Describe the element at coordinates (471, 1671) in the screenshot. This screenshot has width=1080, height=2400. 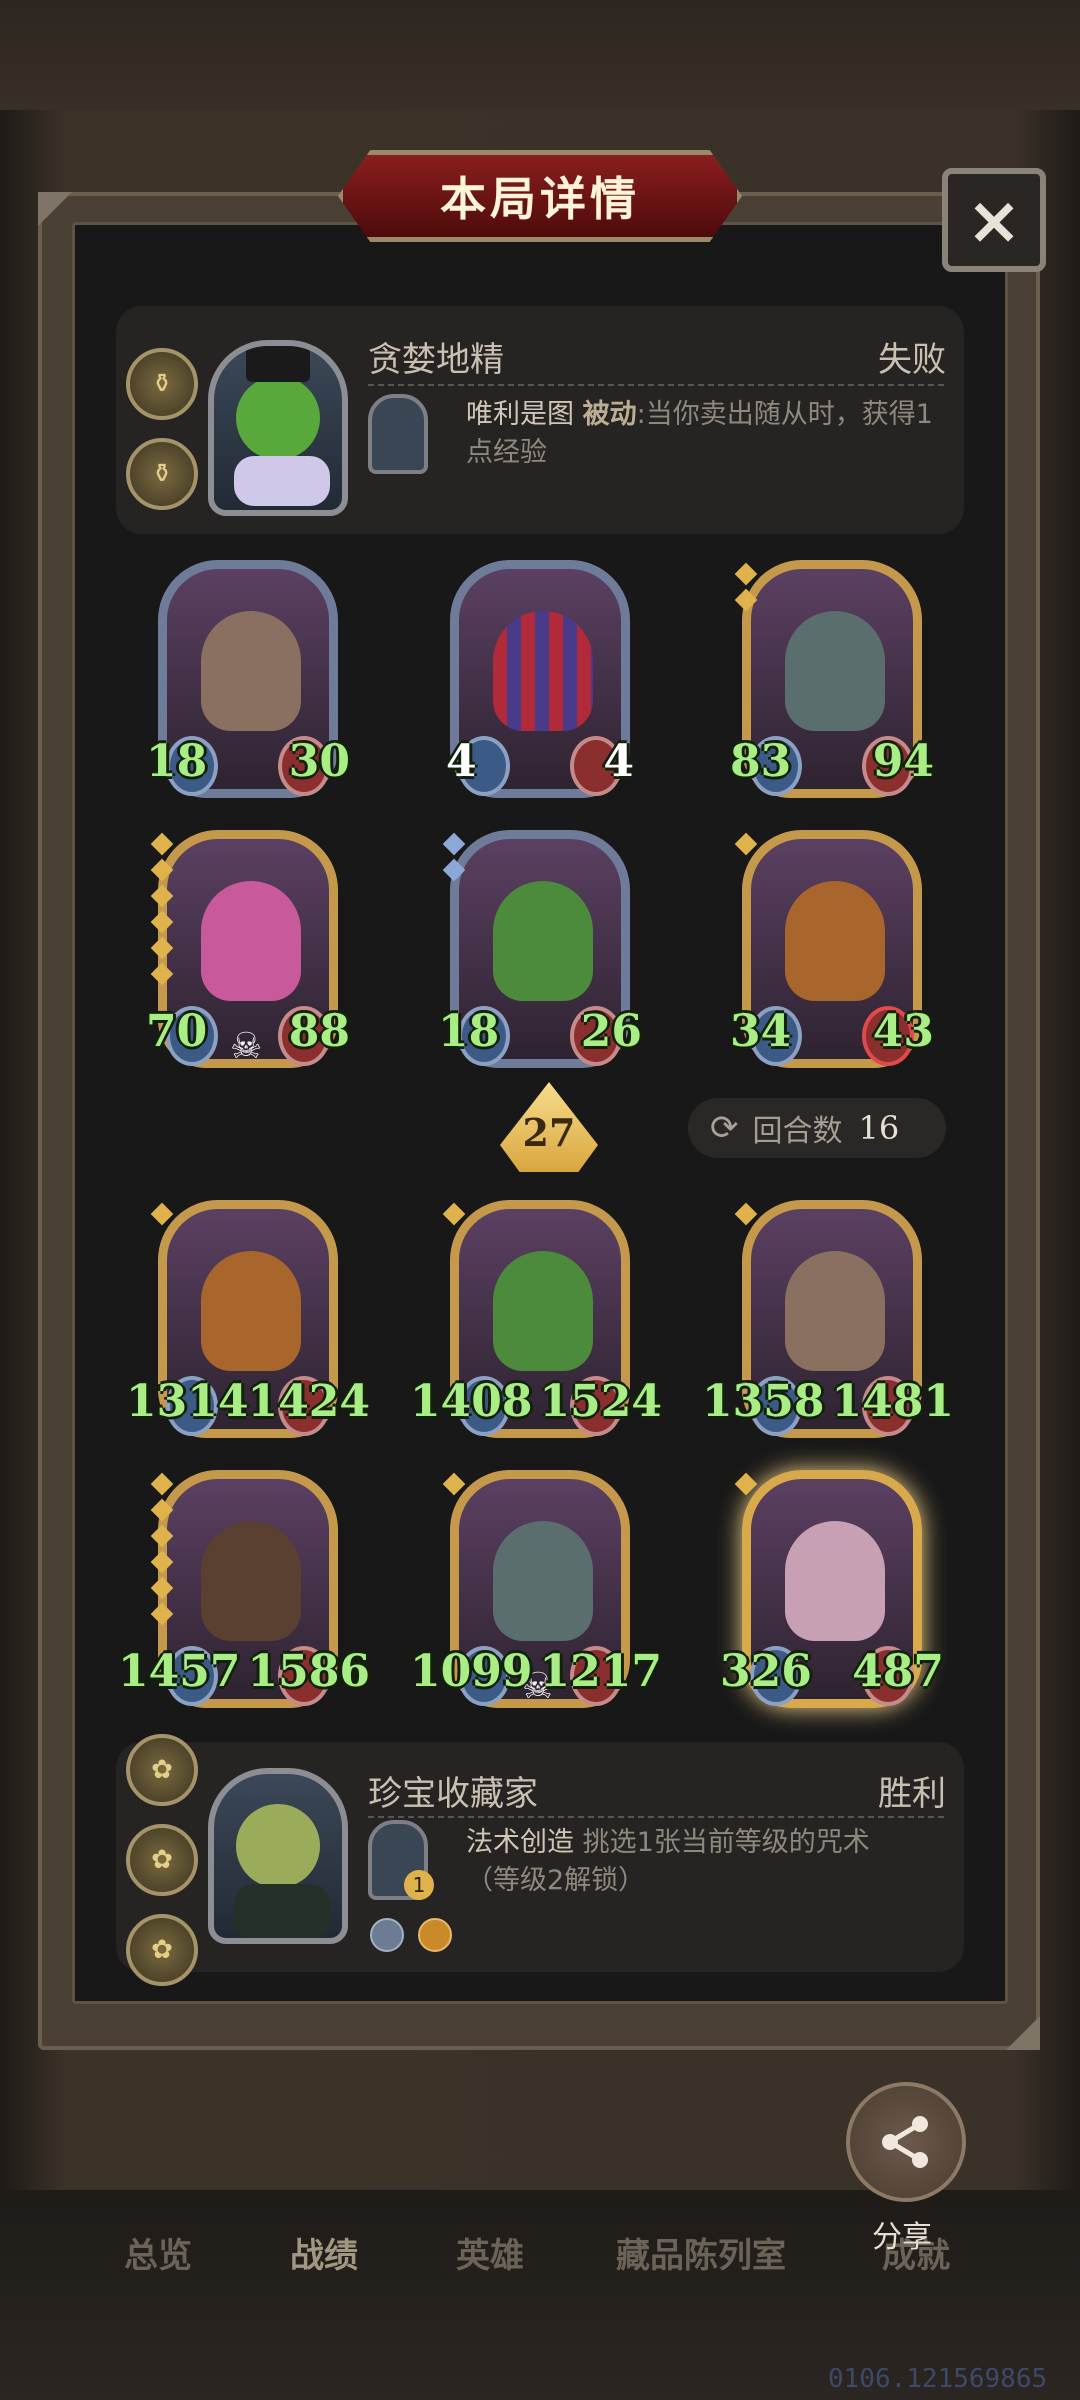
I see `minion-attack: 1099` at that location.